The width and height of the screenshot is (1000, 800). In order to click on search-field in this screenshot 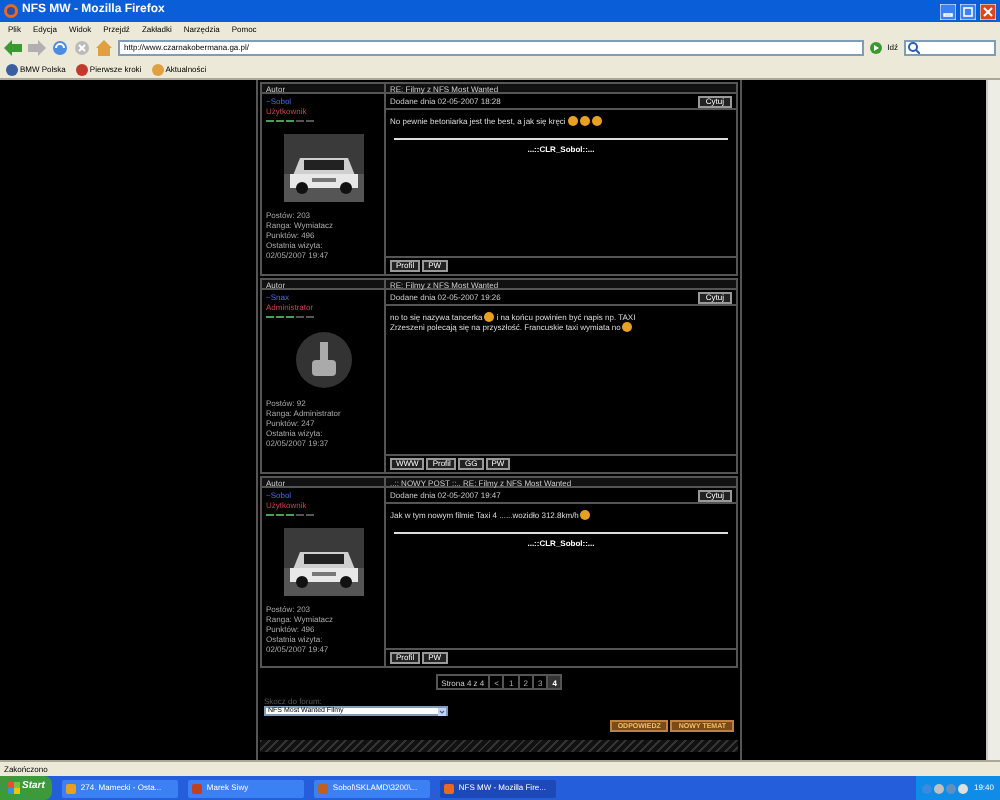, I will do `click(950, 48)`.